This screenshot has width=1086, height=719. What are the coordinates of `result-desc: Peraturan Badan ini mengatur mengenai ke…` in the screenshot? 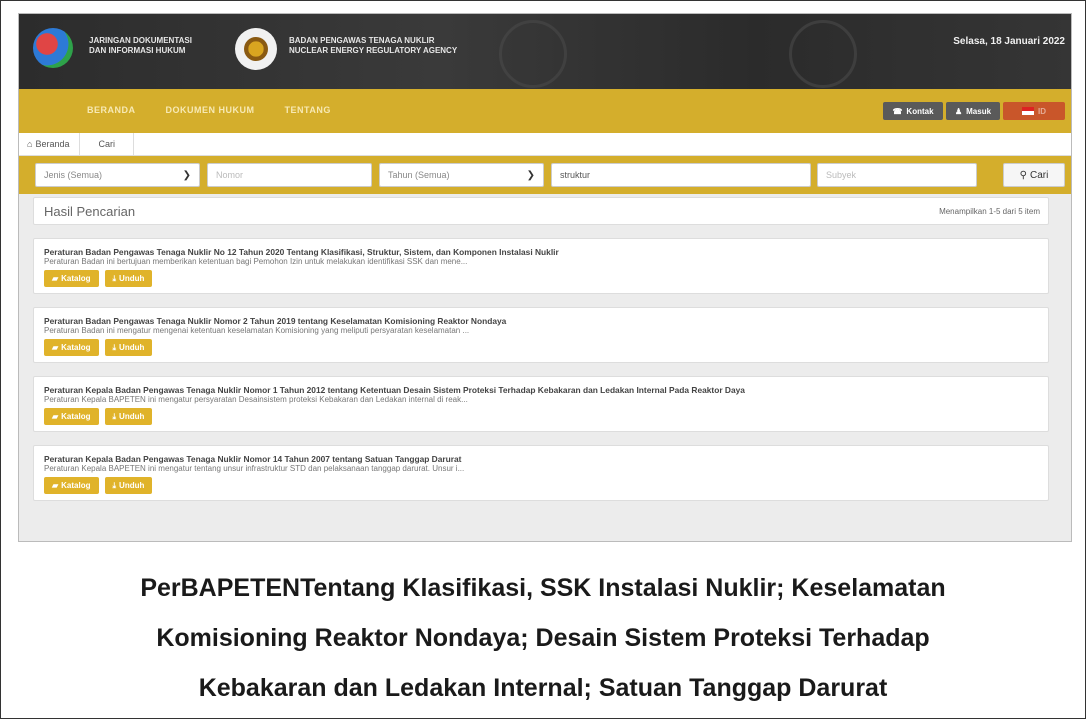 It's located at (257, 330).